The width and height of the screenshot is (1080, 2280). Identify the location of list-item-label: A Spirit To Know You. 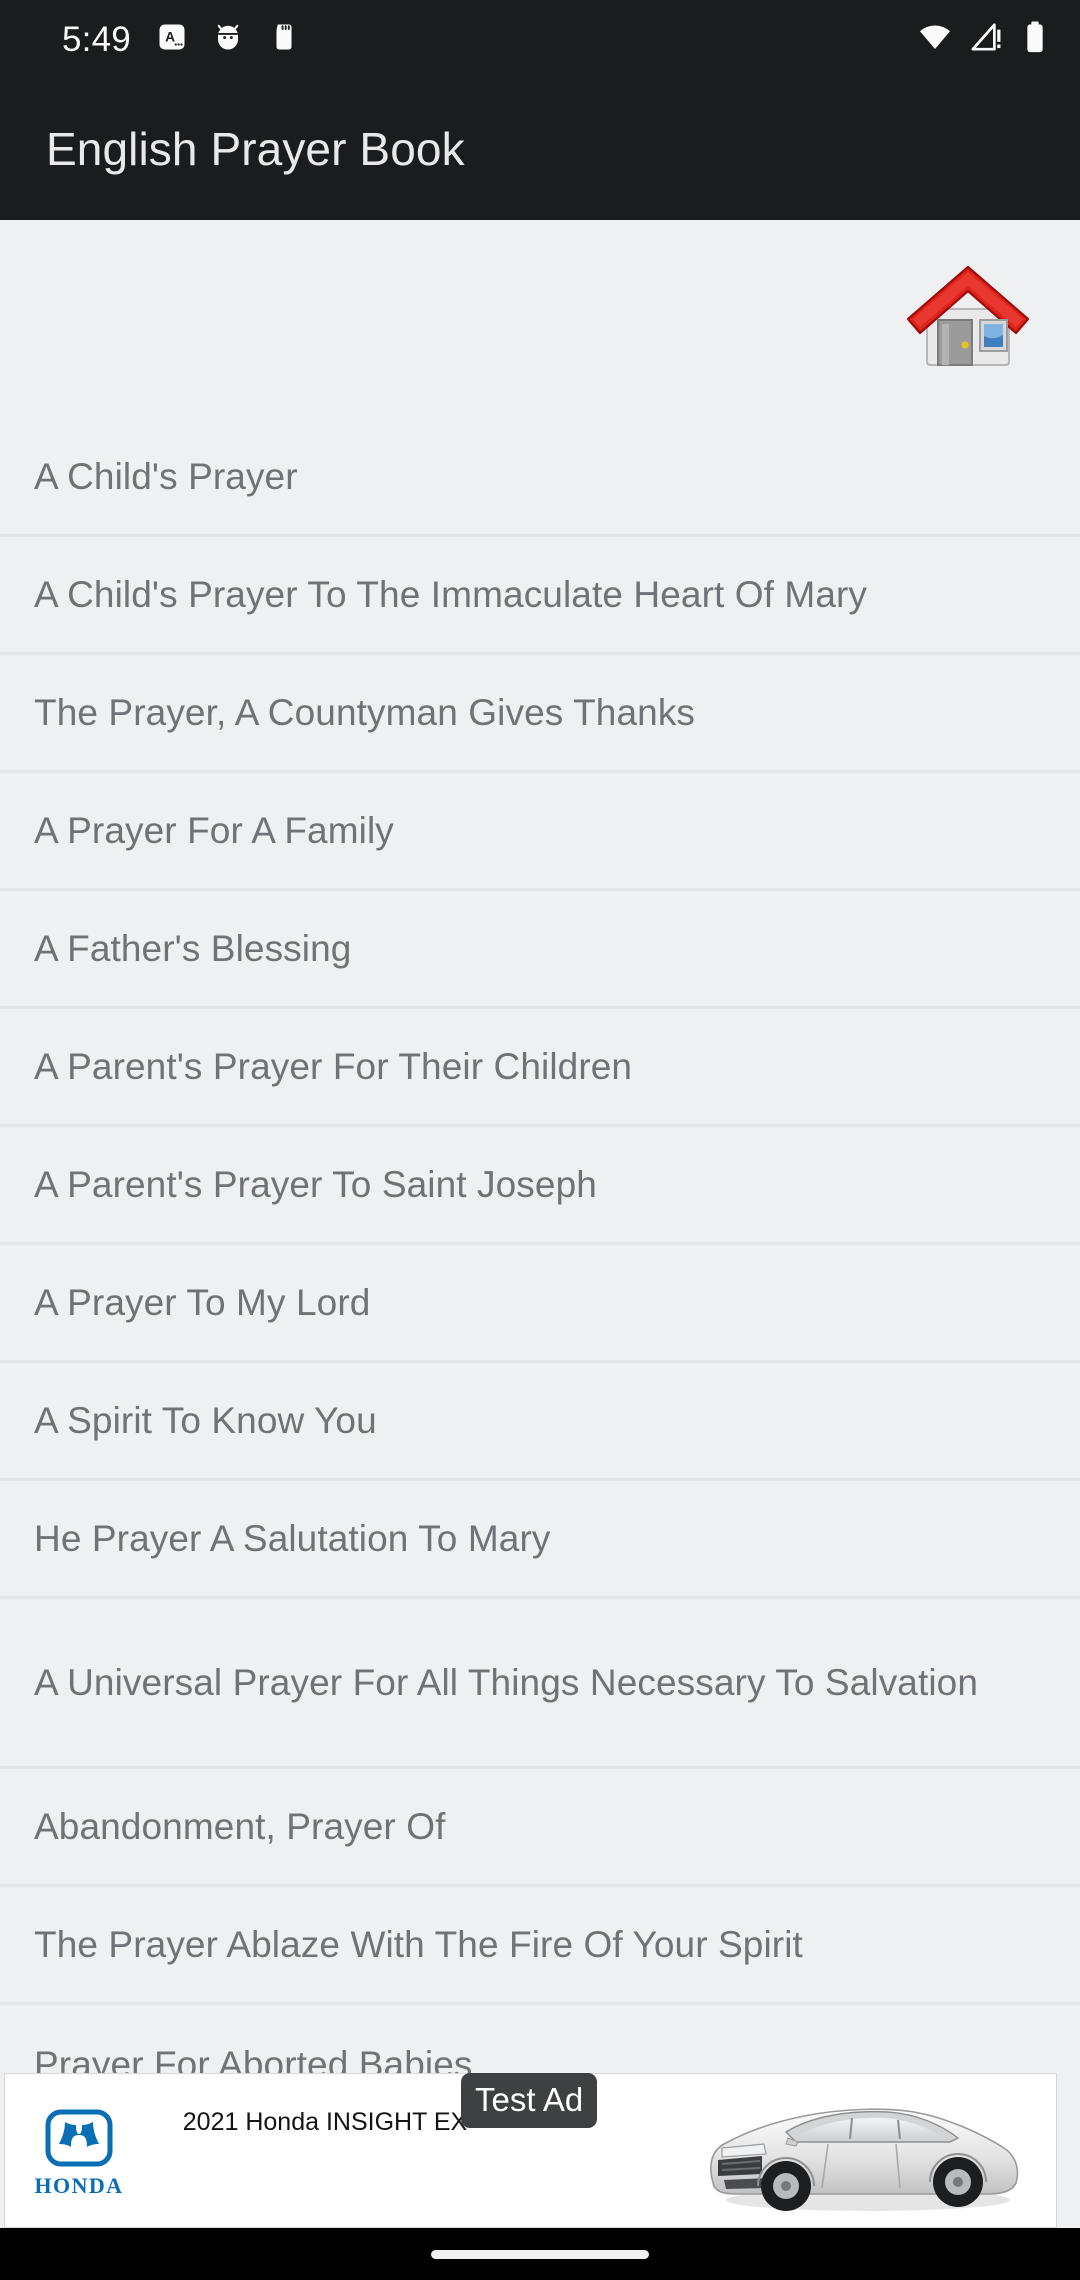
(205, 1420).